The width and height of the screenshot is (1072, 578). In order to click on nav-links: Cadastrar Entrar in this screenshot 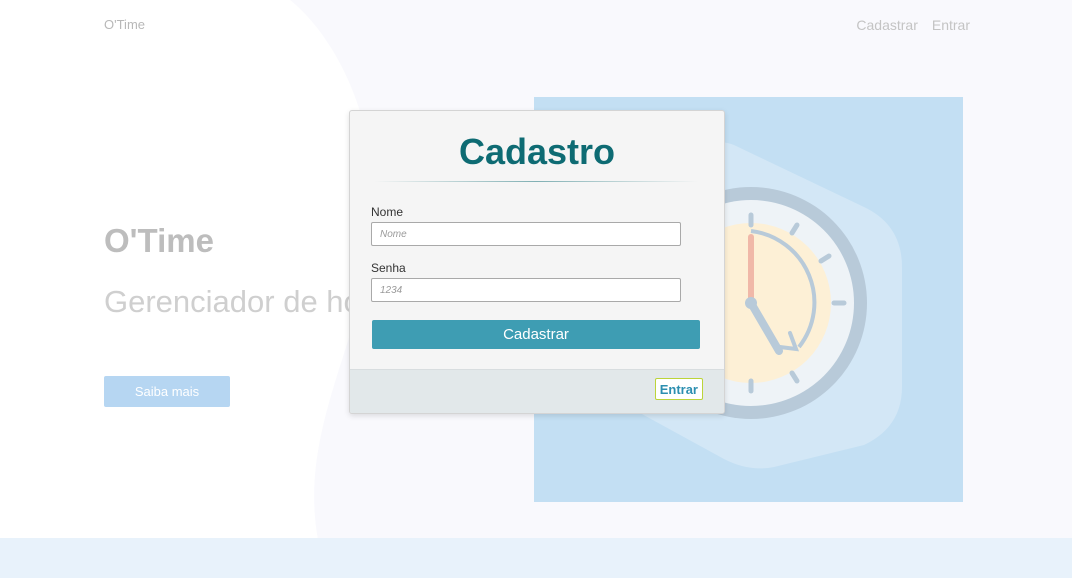, I will do `click(913, 25)`.